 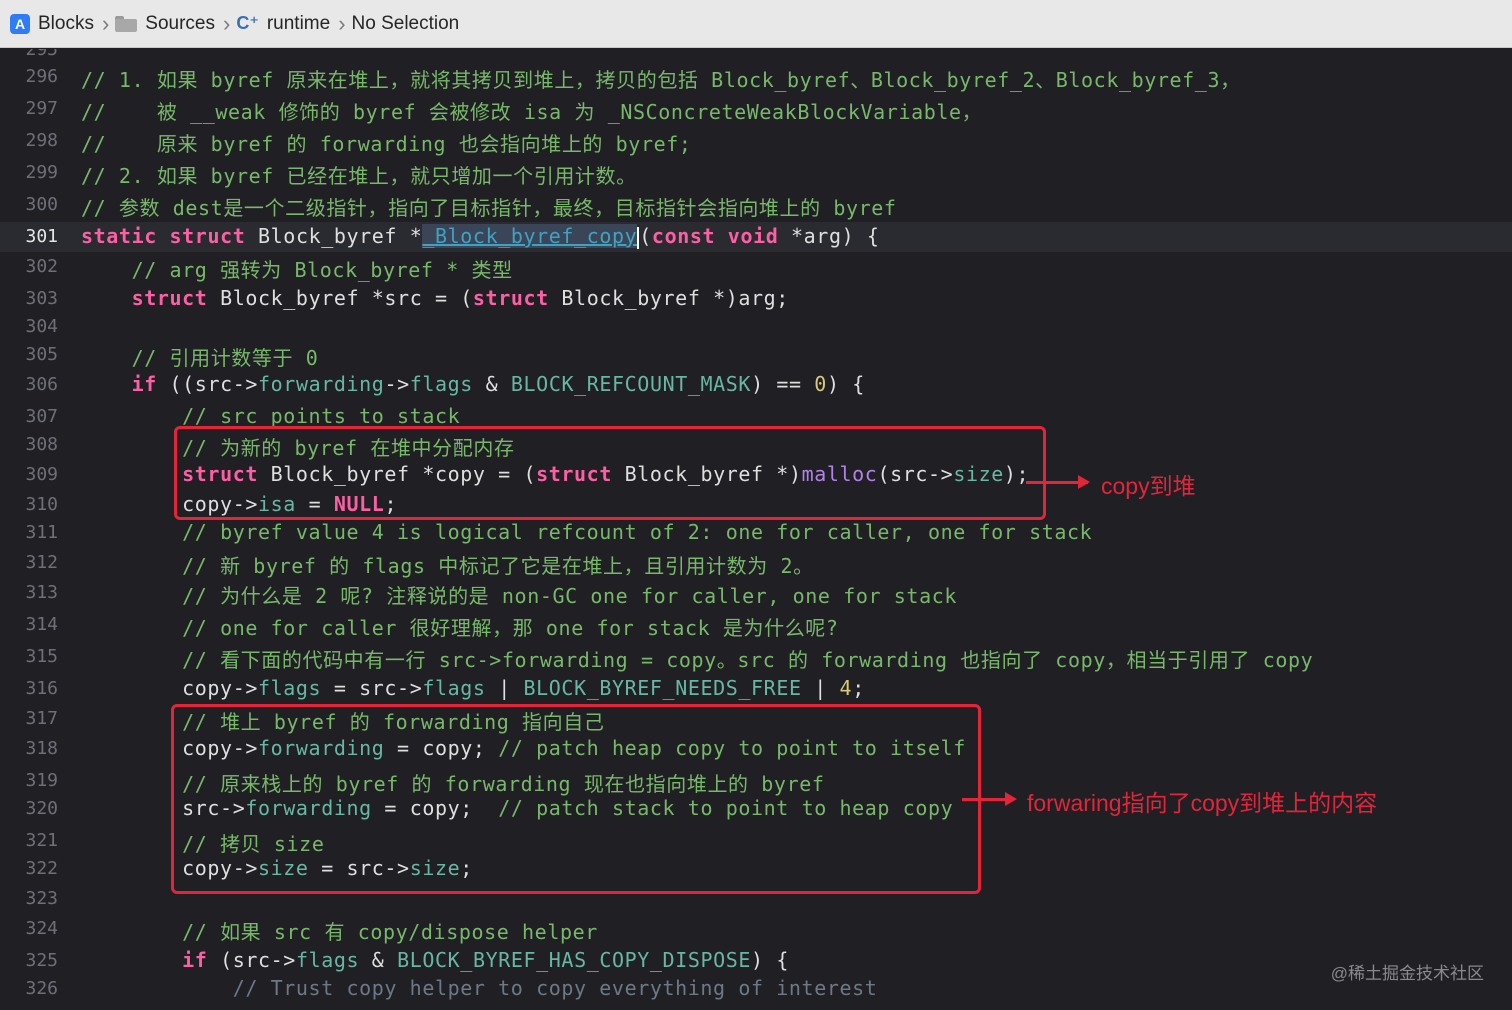 What do you see at coordinates (180, 23) in the screenshot?
I see `breadcrumb-folder-label: Sources` at bounding box center [180, 23].